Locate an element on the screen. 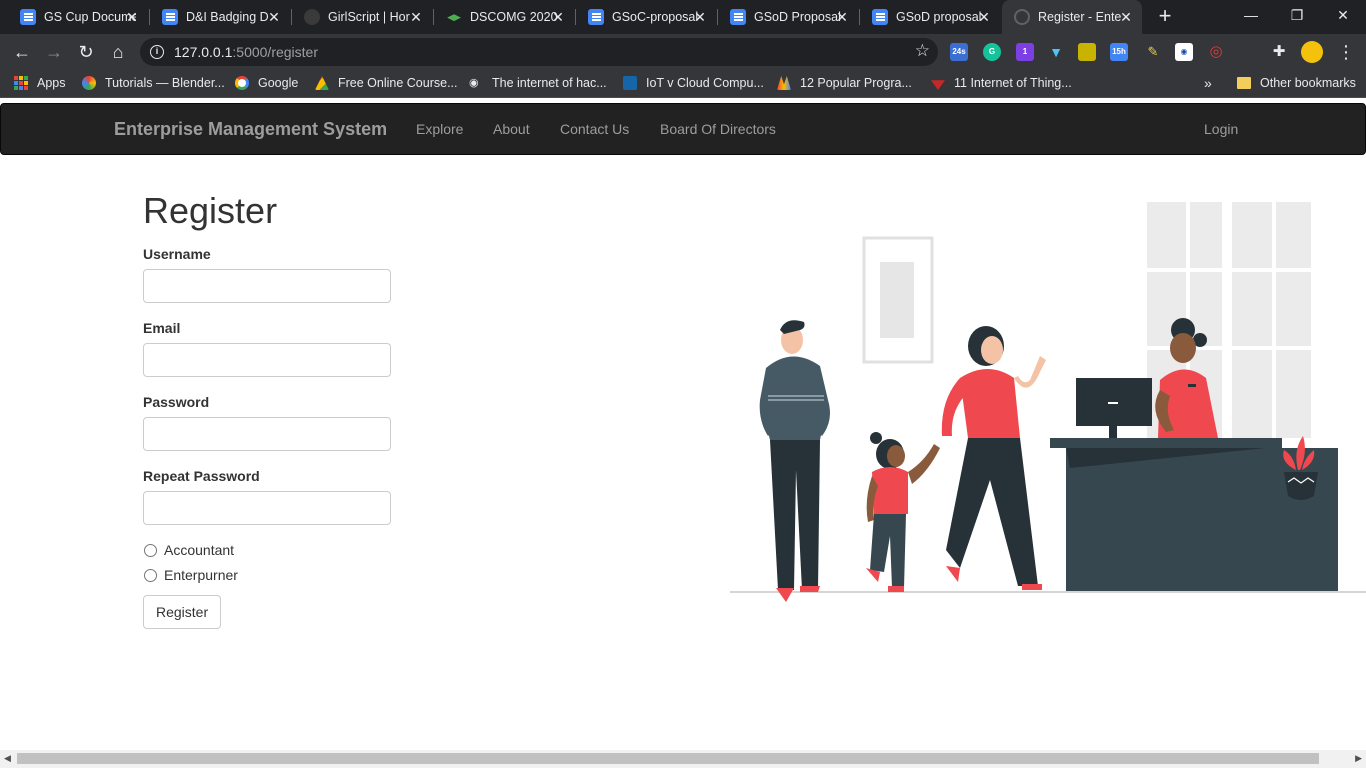  extension-timer-icon: 24s is located at coordinates (959, 52).